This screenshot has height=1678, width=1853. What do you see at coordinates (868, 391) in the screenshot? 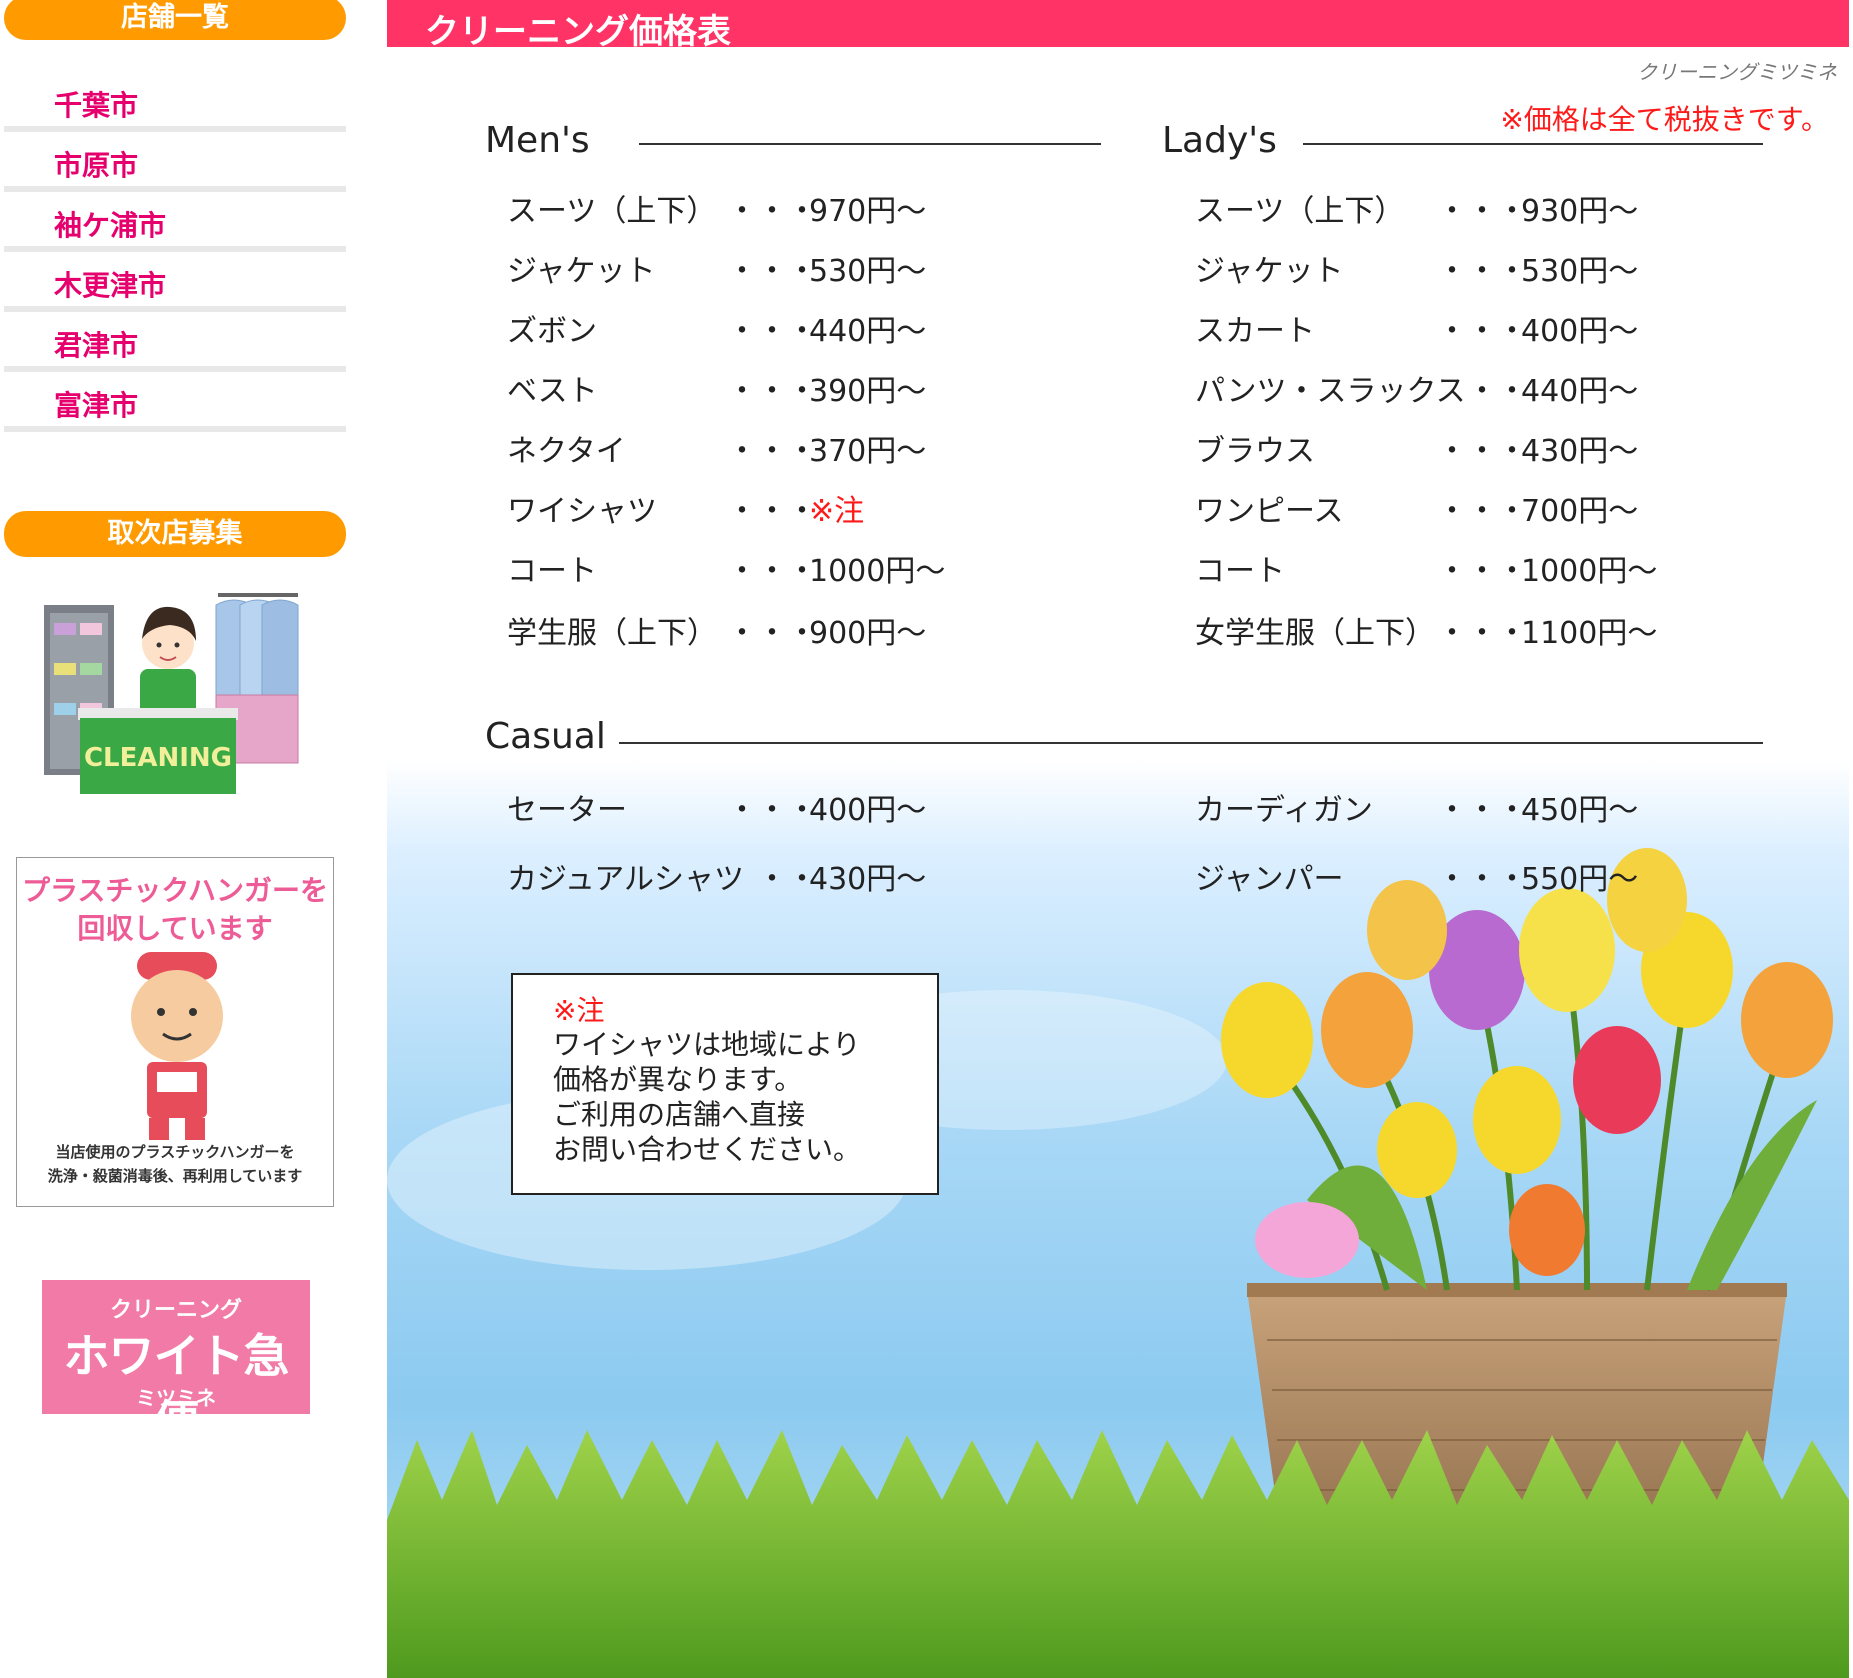
I see `item-price: 390円〜` at bounding box center [868, 391].